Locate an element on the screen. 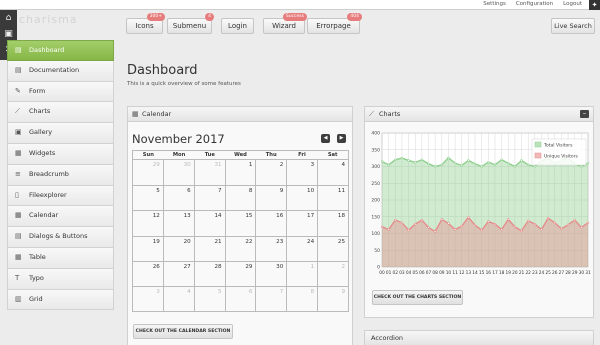 This screenshot has width=600, height=345. calendar-day-cell: 15 is located at coordinates (240, 223).